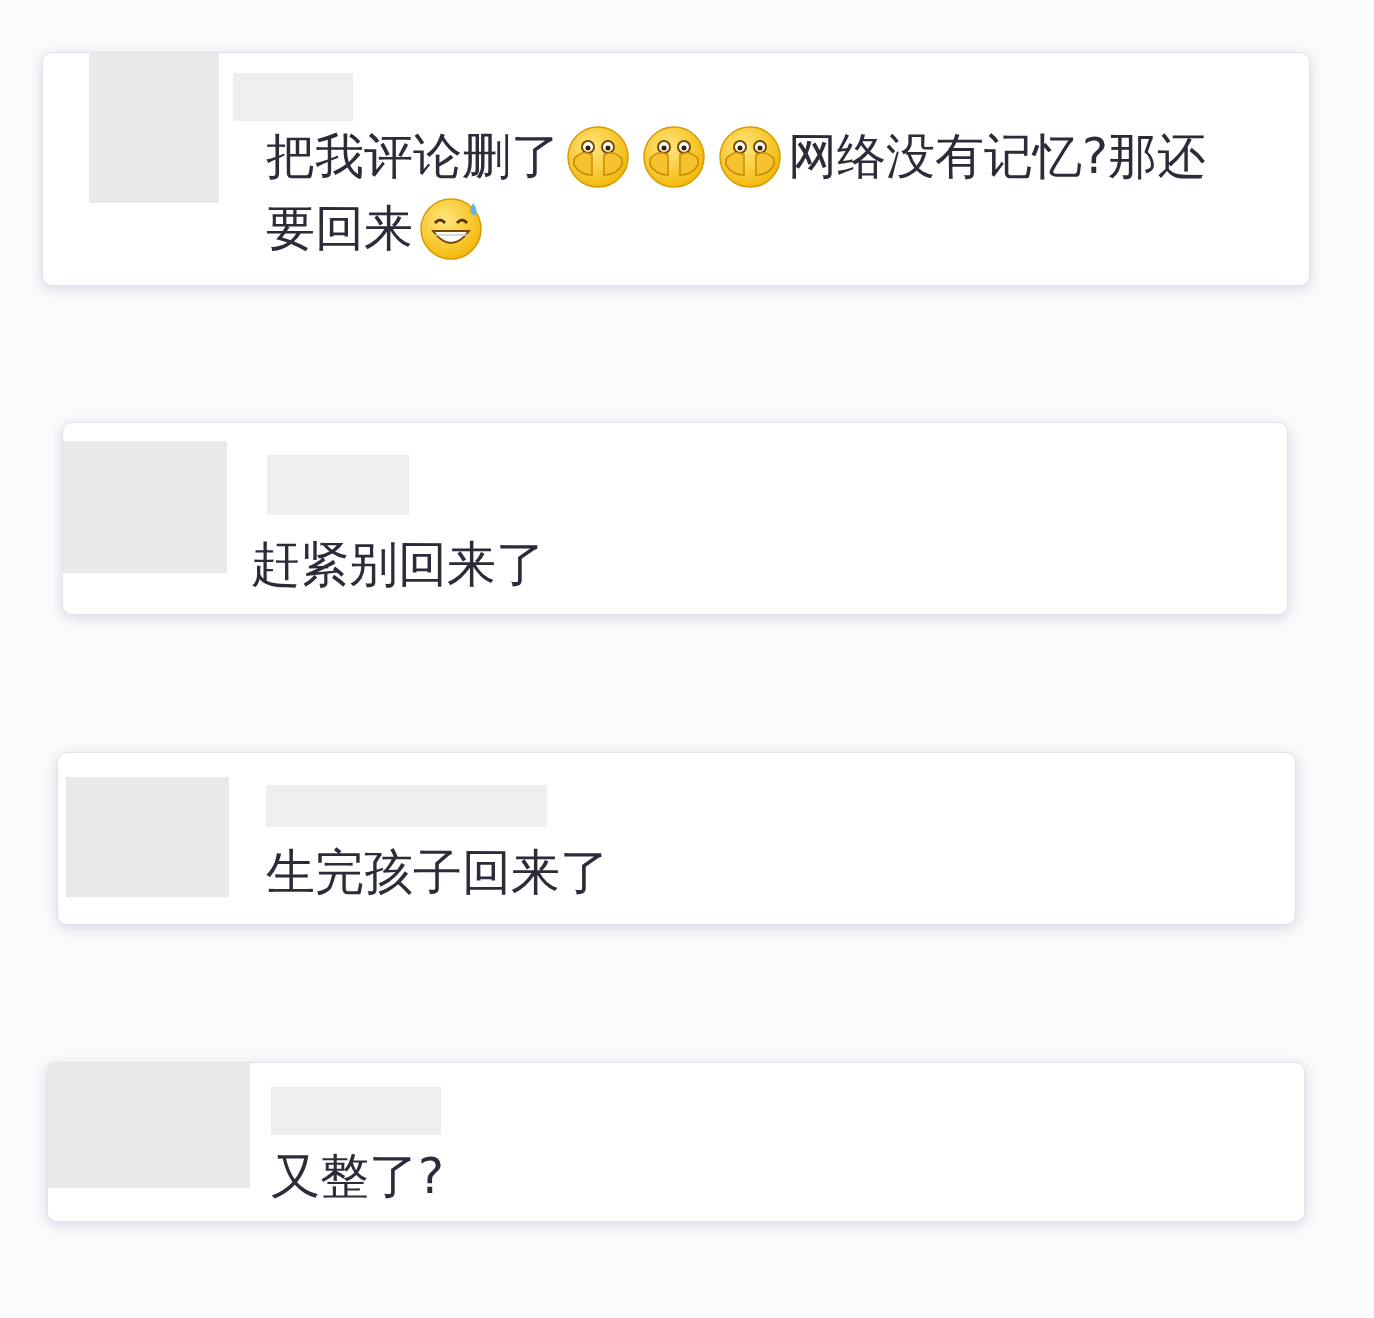 This screenshot has height=1318, width=1374. I want to click on comment-text: 要回来, so click(339, 229).